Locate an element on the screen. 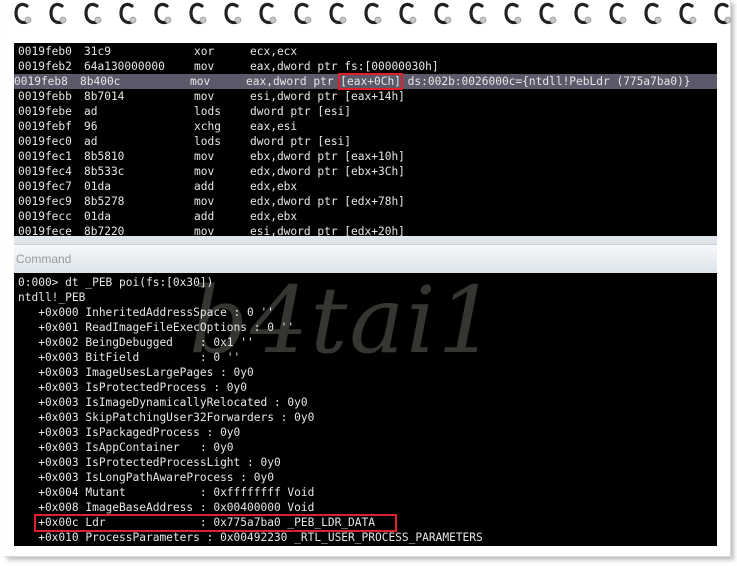 Image resolution: width=737 pixels, height=566 pixels. disasm-bytes: 64a130000000 is located at coordinates (124, 66).